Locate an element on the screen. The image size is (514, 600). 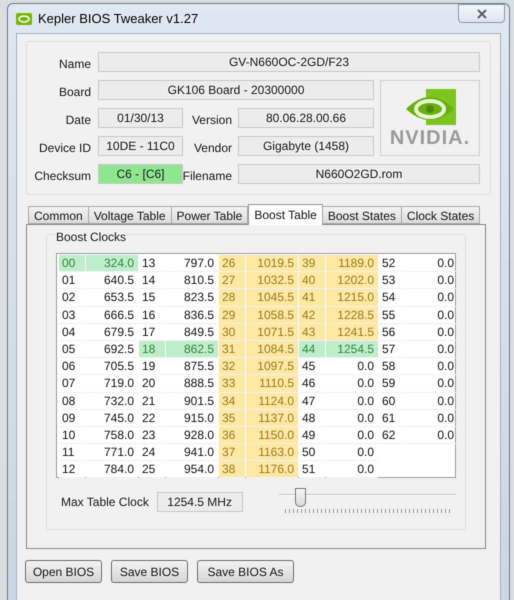
value-field: N660O2GD.rom is located at coordinates (359, 174).